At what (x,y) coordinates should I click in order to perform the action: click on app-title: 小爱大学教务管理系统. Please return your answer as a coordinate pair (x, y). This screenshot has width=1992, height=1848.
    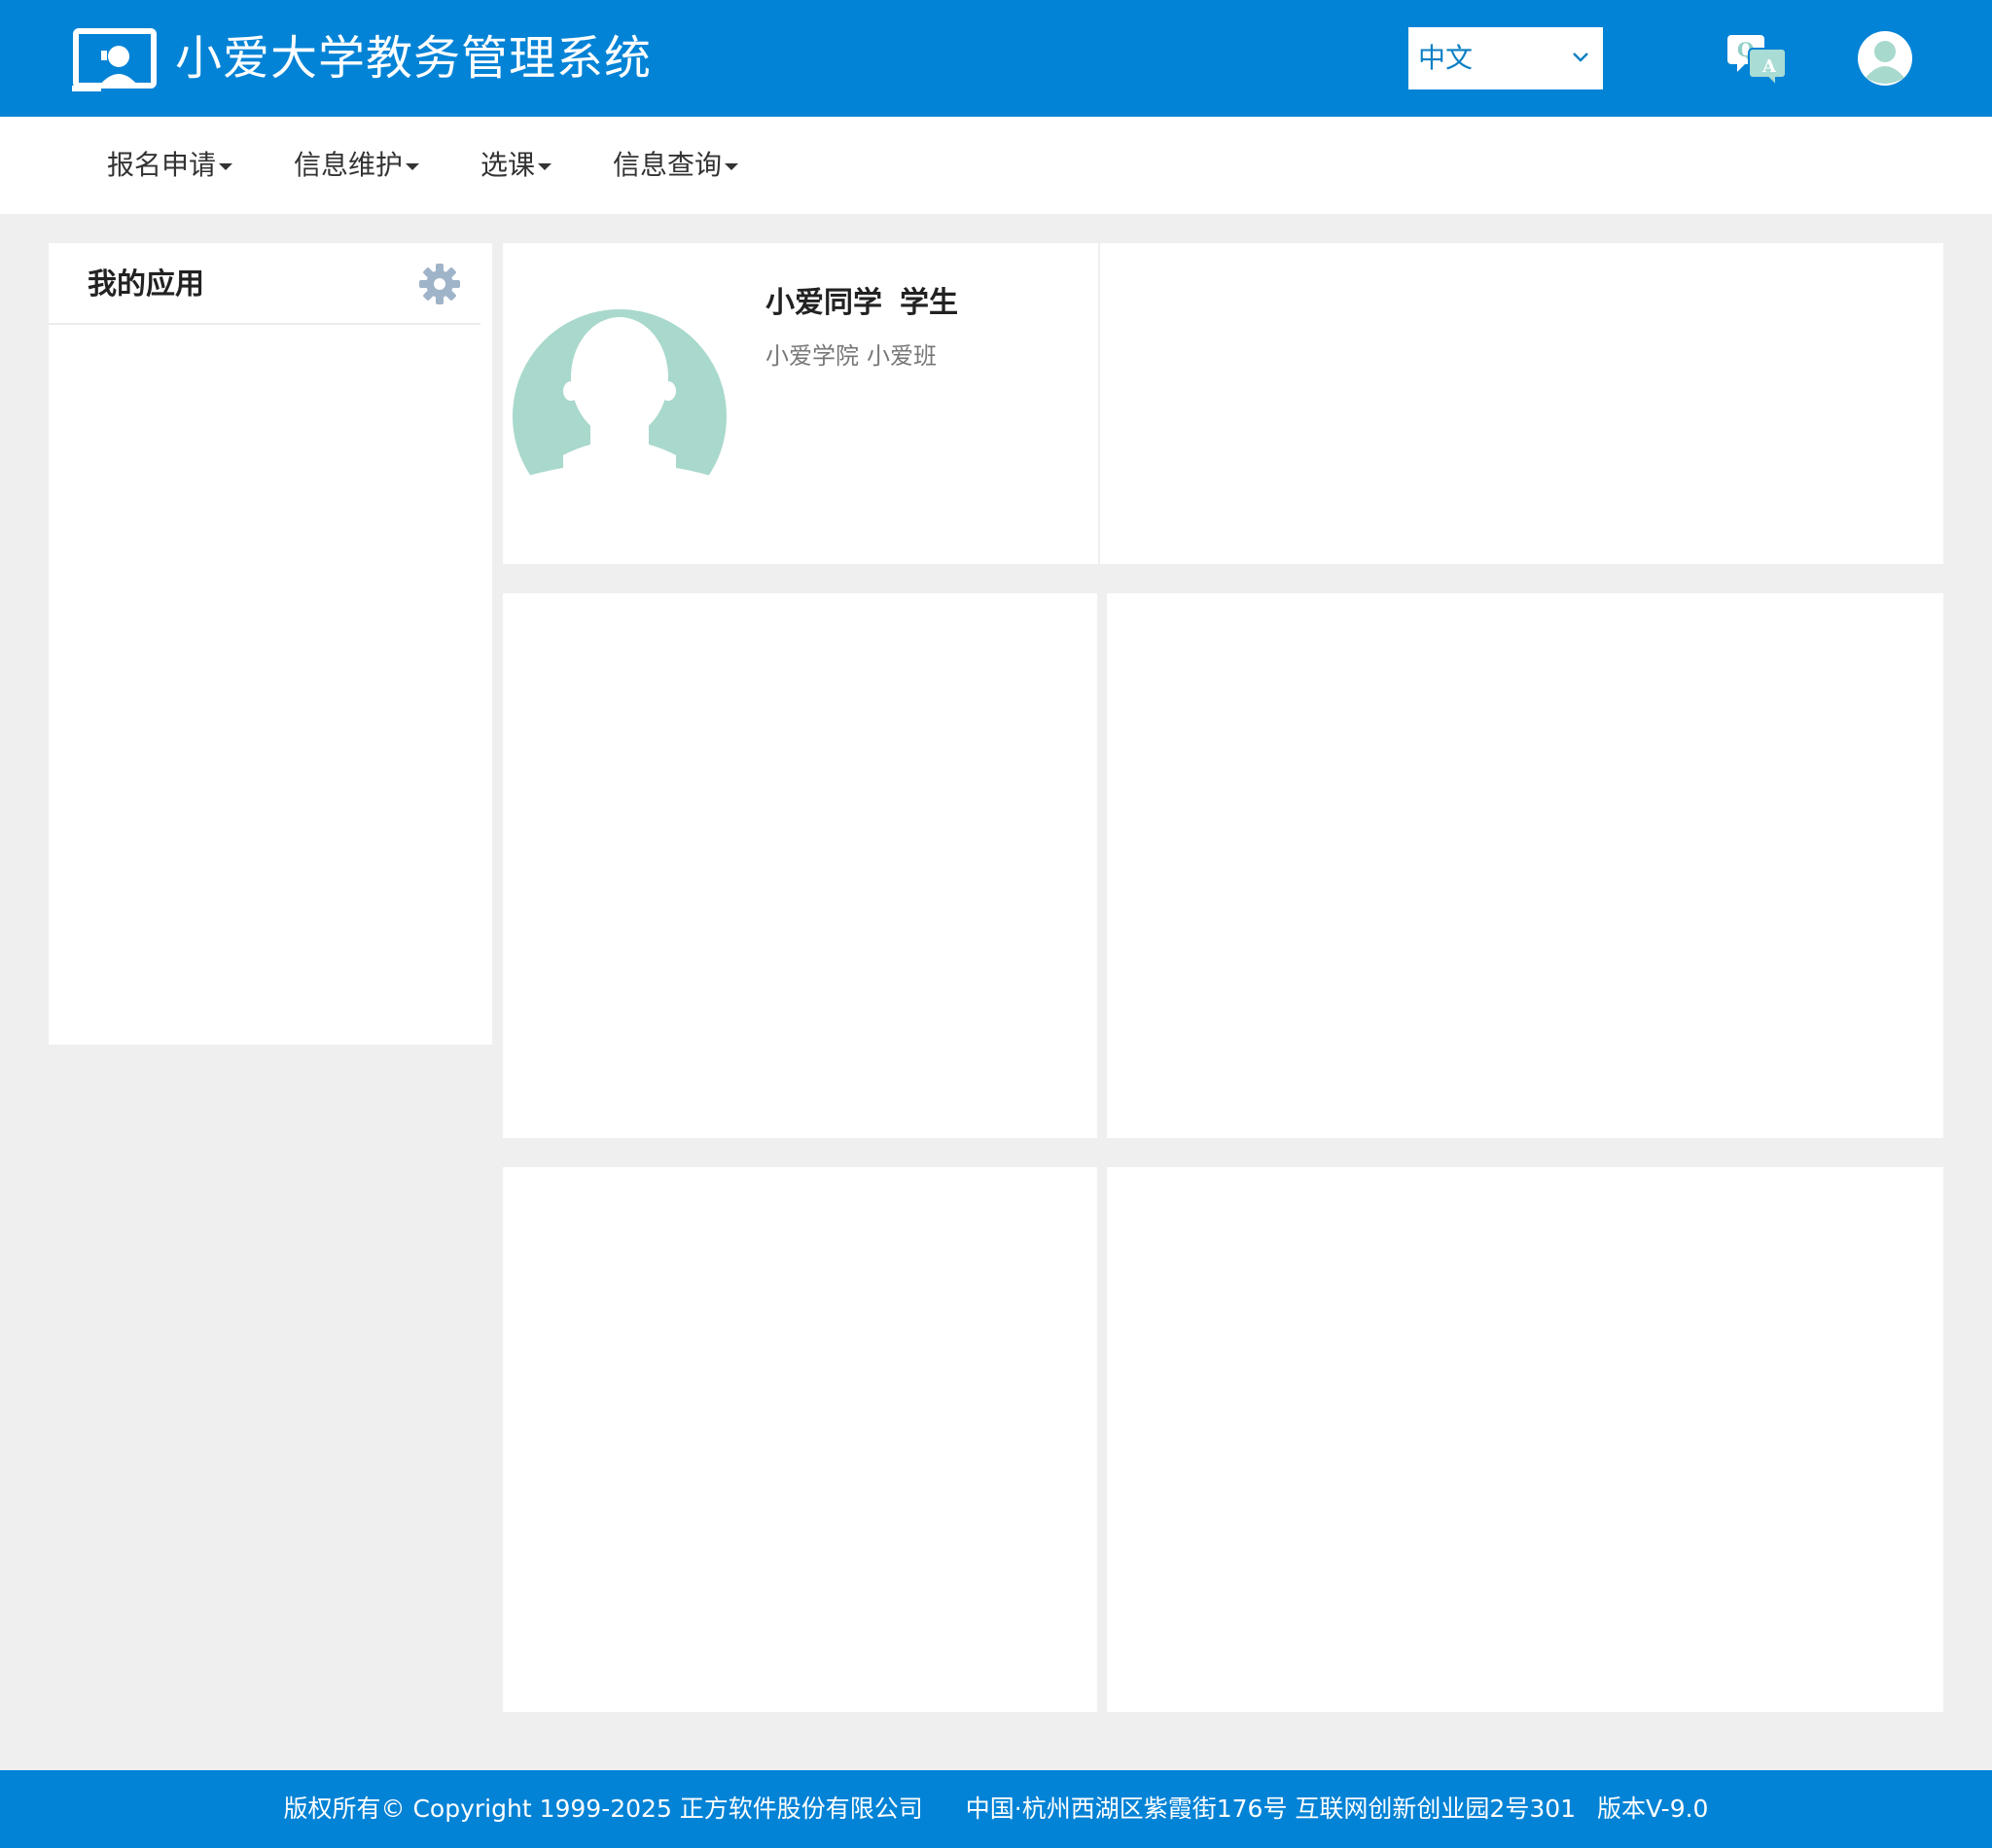
    Looking at the image, I should click on (414, 59).